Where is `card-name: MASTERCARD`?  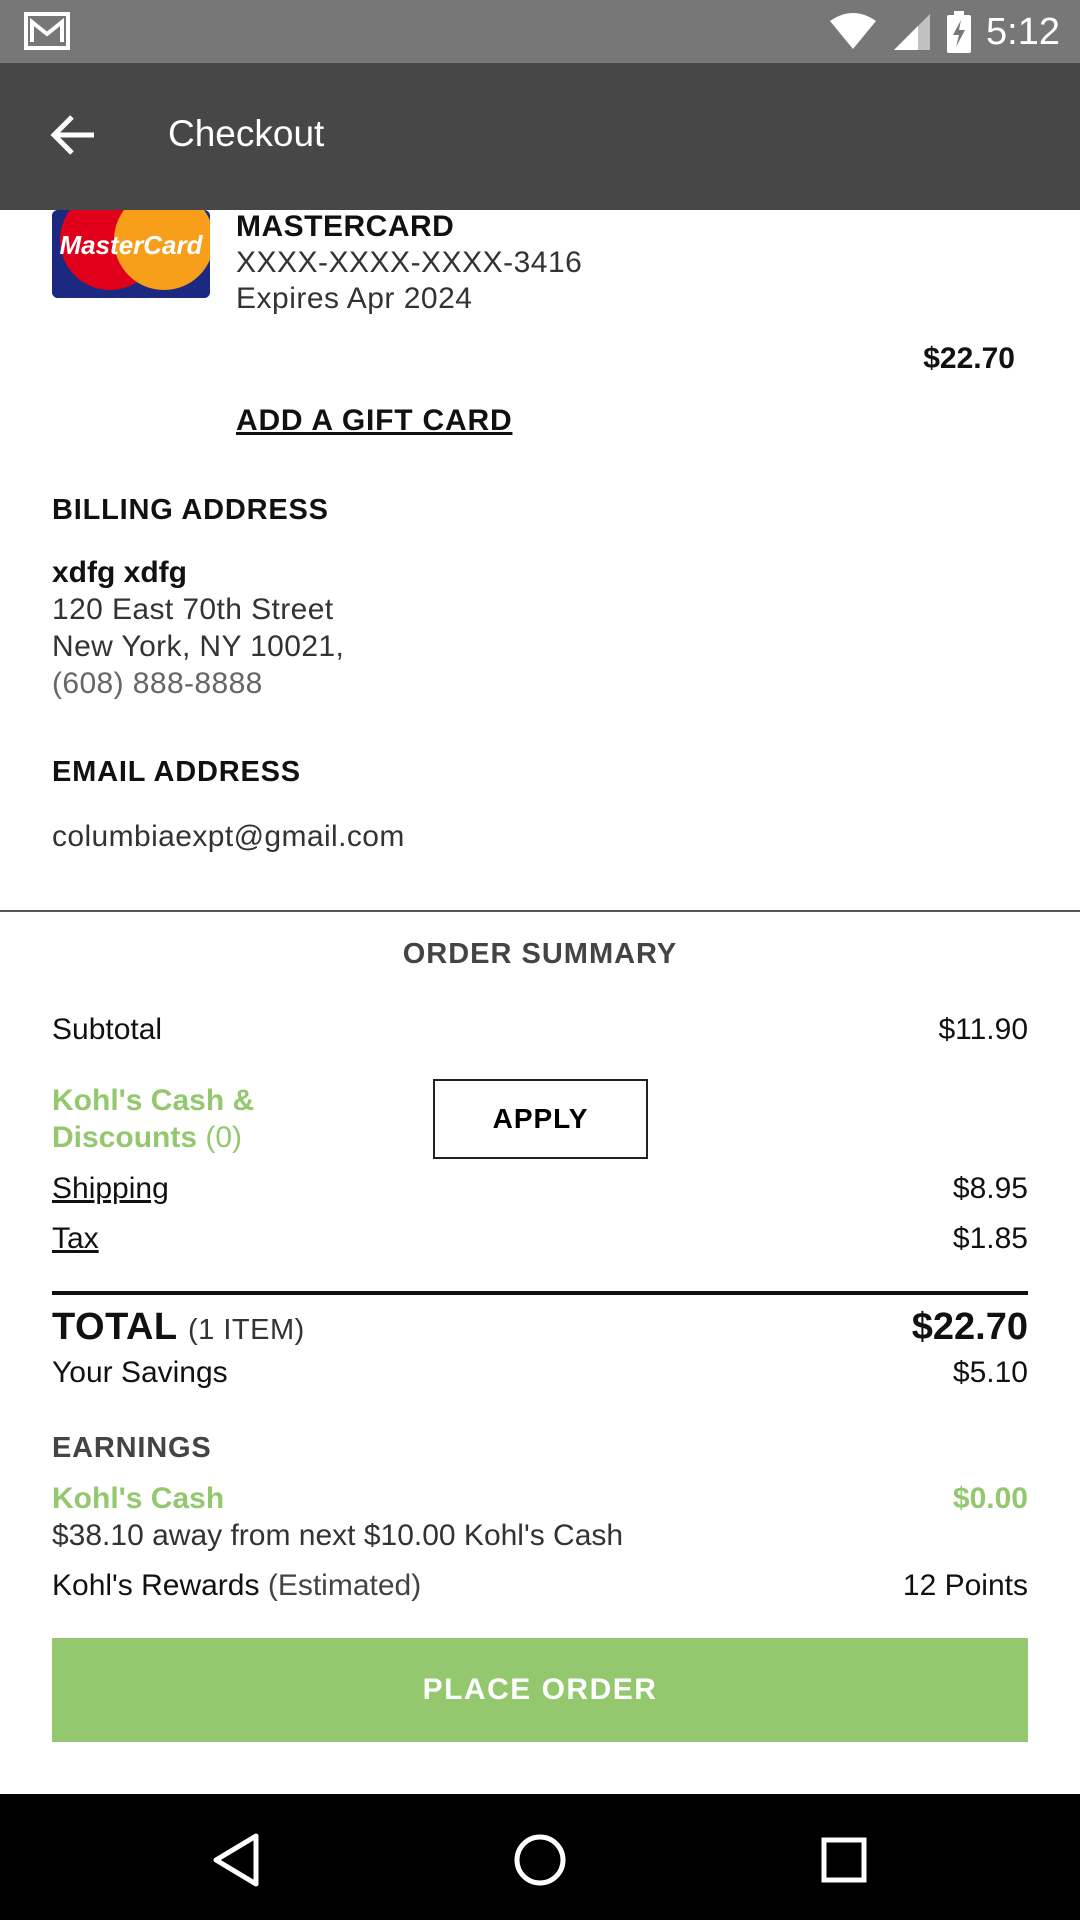 card-name: MASTERCARD is located at coordinates (345, 226).